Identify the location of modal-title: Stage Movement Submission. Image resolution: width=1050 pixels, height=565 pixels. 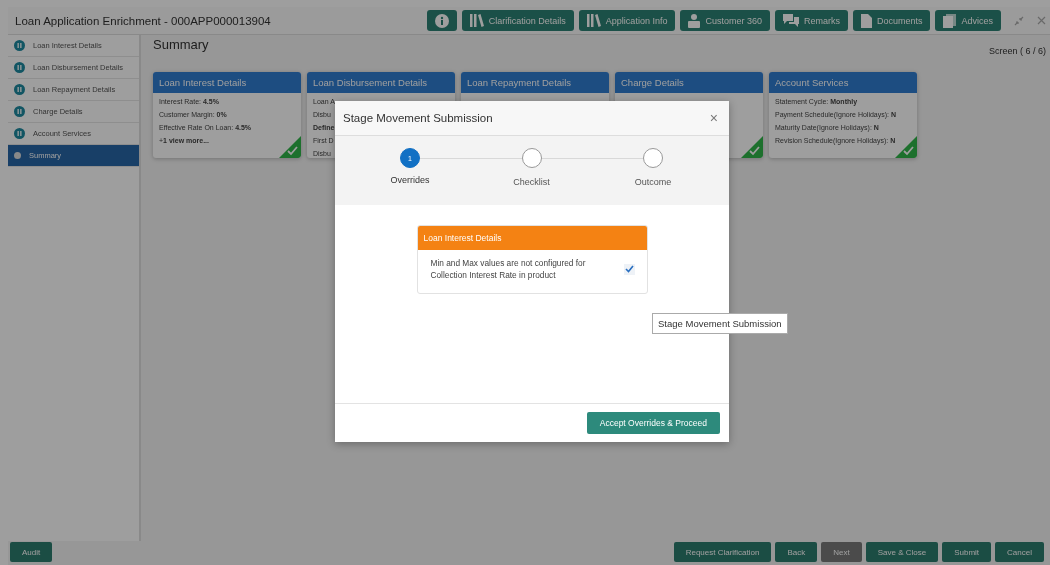
(418, 118).